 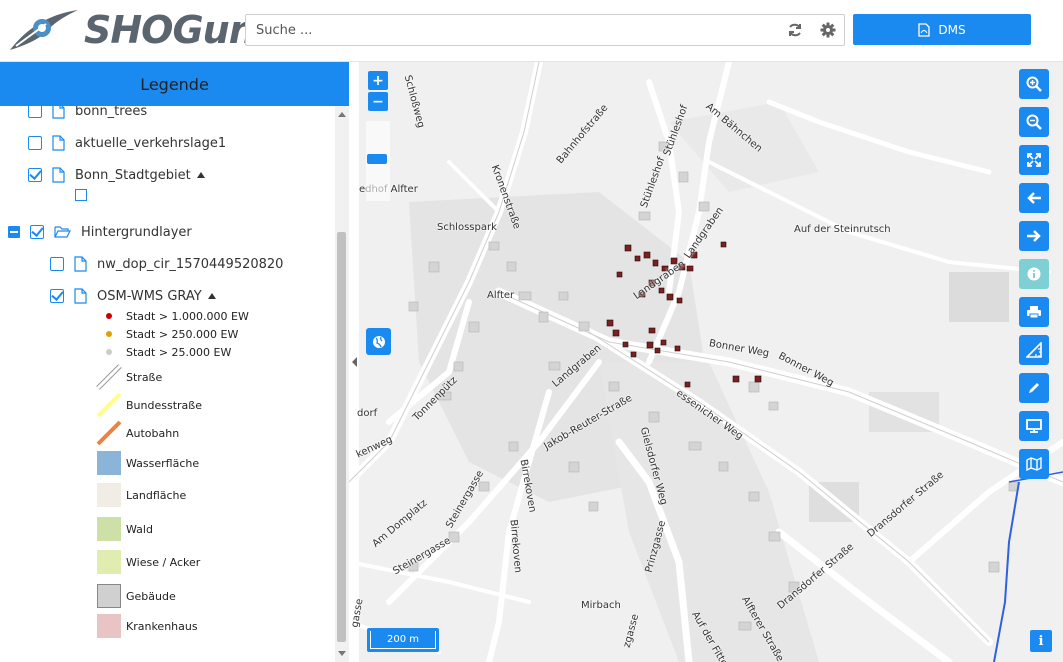 I want to click on layer-row-verkehrslage: aktuelle_verkehrslage1, so click(x=127, y=143).